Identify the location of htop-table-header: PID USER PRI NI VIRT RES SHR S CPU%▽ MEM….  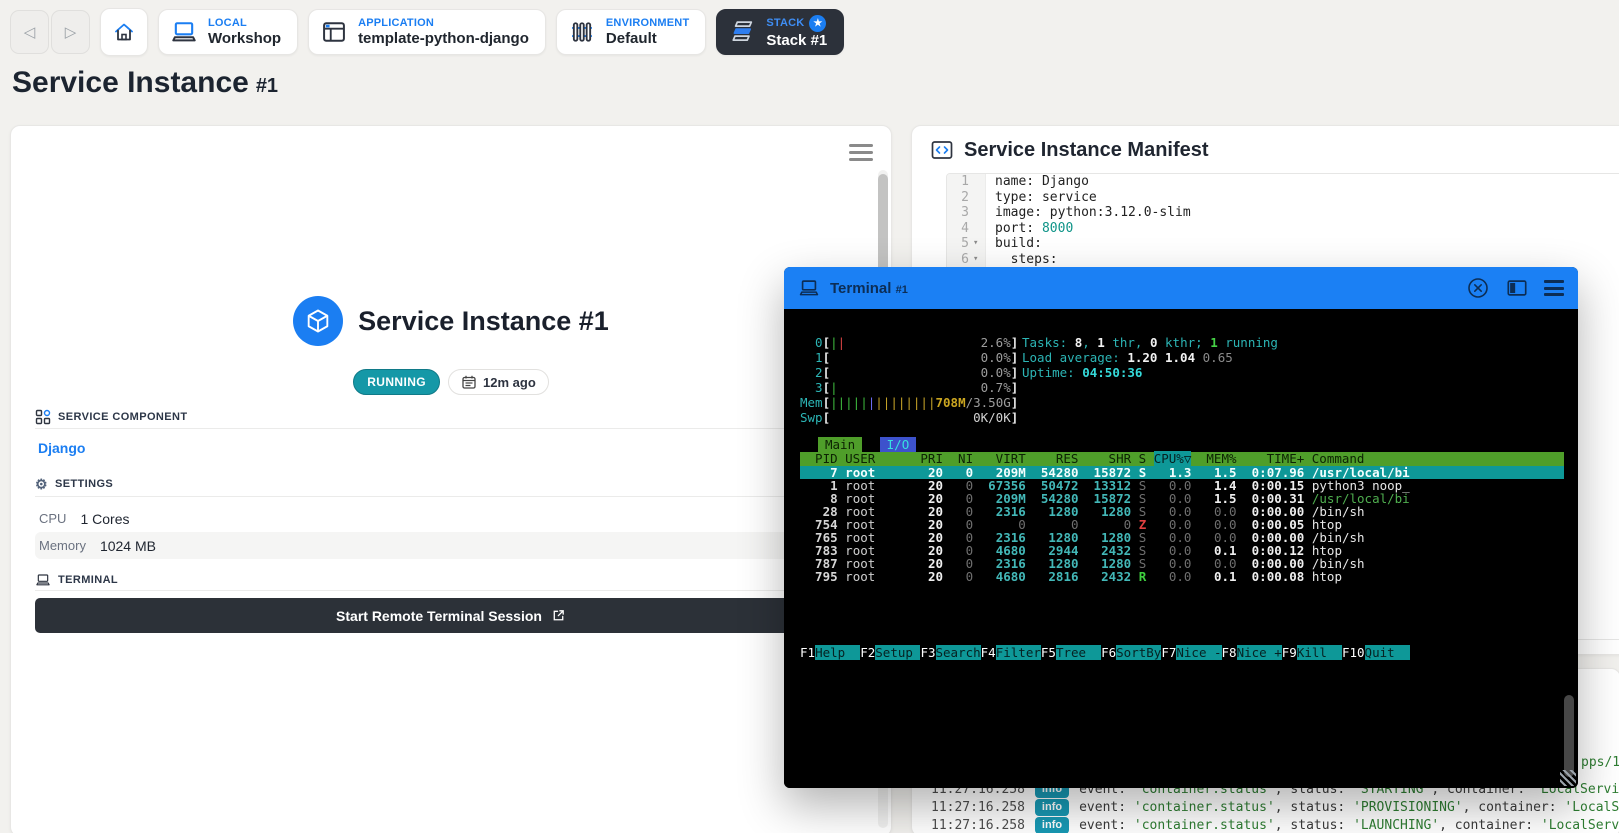
(1182, 458).